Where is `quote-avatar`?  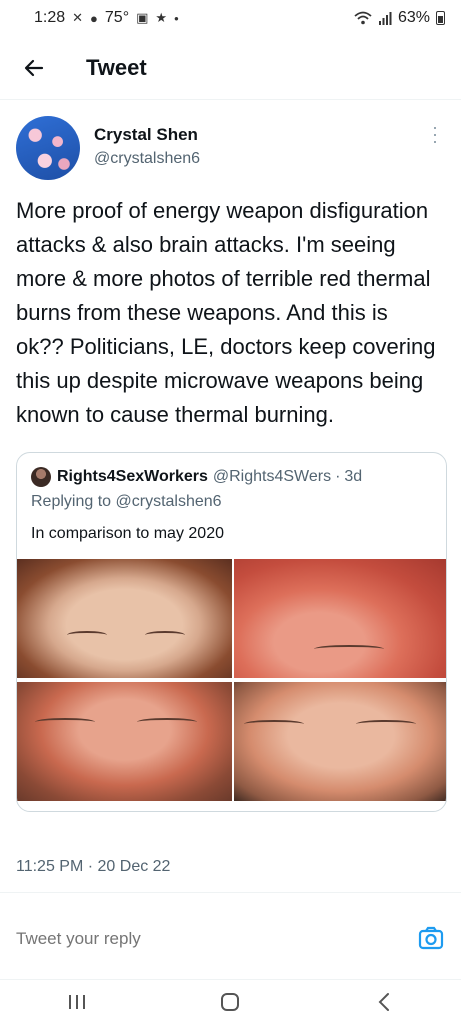 quote-avatar is located at coordinates (41, 477).